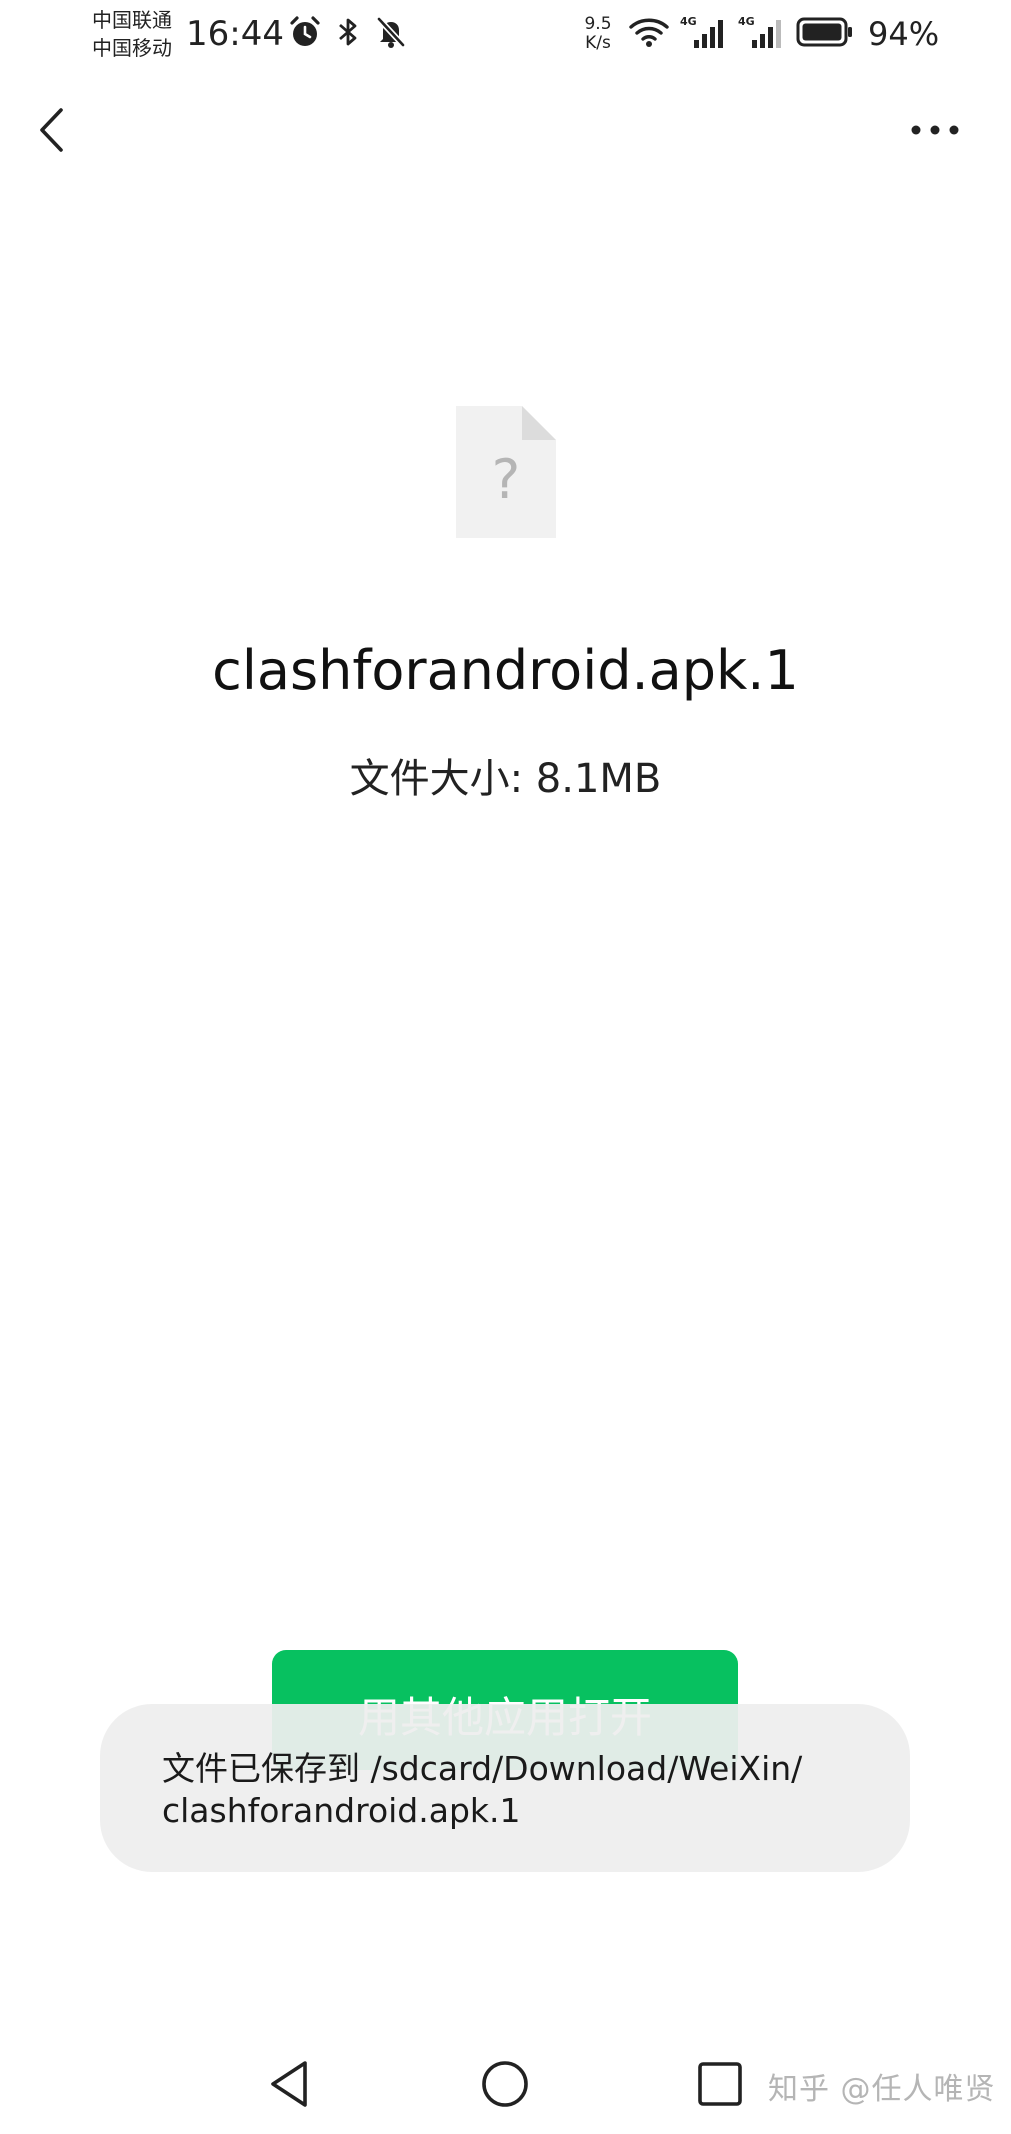  I want to click on carrier-2: 中国移动, so click(132, 48).